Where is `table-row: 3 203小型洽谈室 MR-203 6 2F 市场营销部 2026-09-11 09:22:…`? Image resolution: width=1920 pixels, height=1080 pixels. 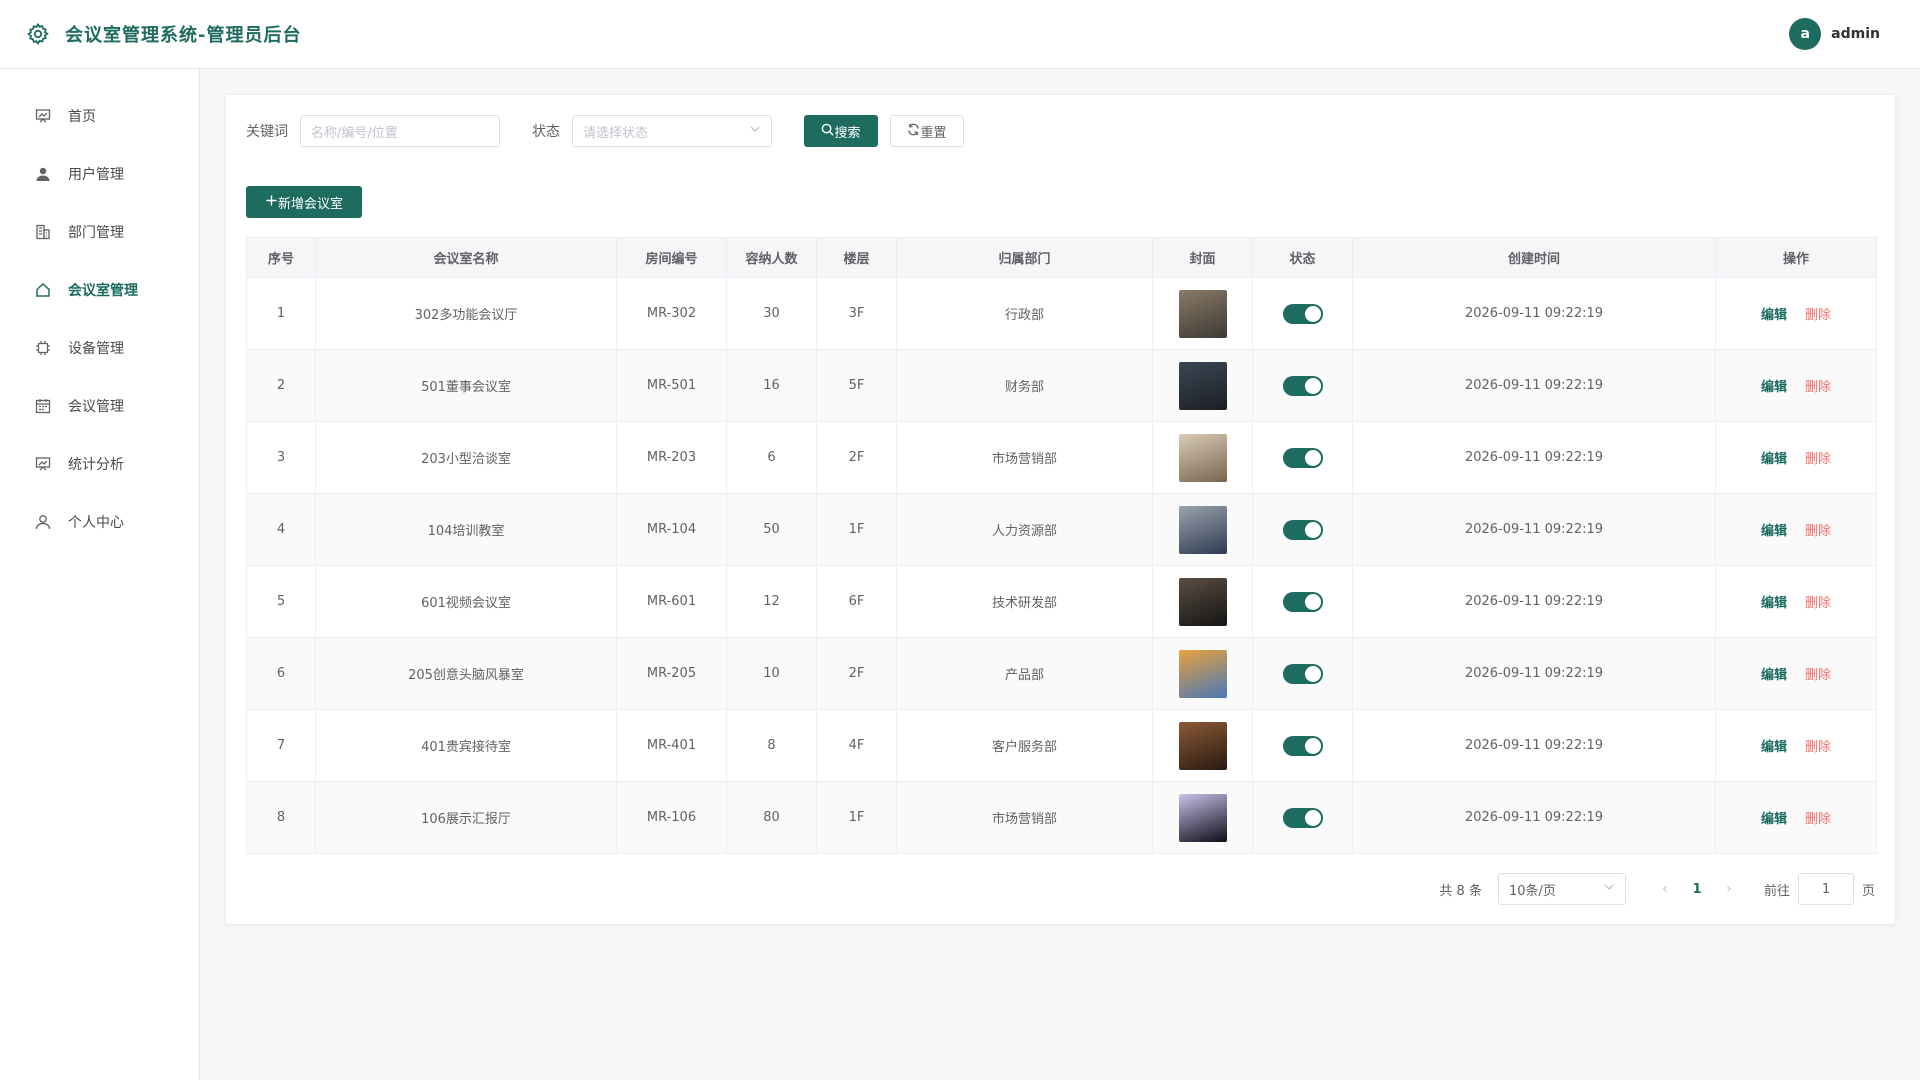 table-row: 3 203小型洽谈室 MR-203 6 2F 市场营销部 2026-09-11 09:22:… is located at coordinates (1061, 457).